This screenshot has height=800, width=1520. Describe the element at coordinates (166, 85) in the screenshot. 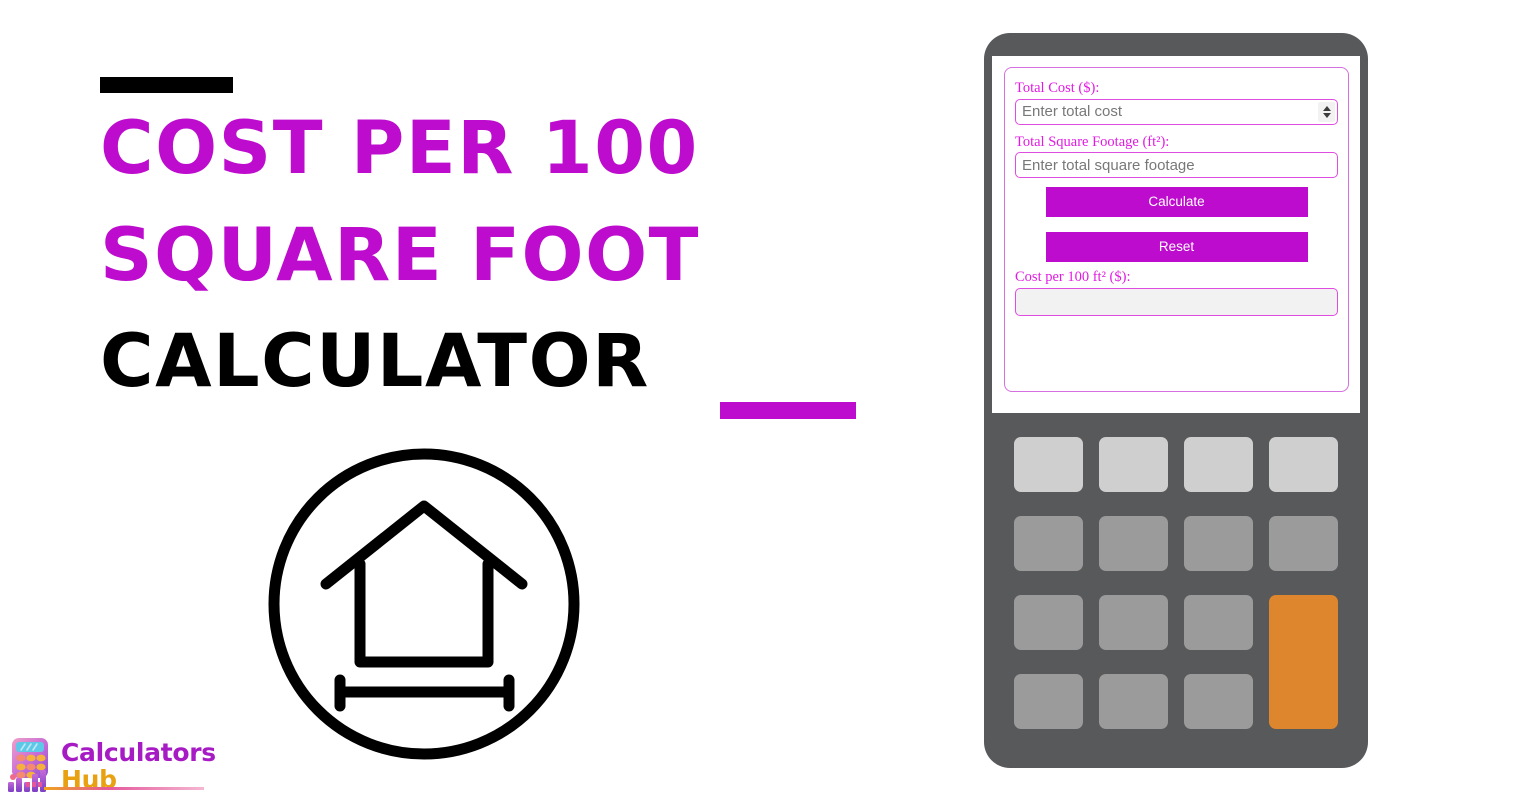

I see `accent-bar-black` at that location.